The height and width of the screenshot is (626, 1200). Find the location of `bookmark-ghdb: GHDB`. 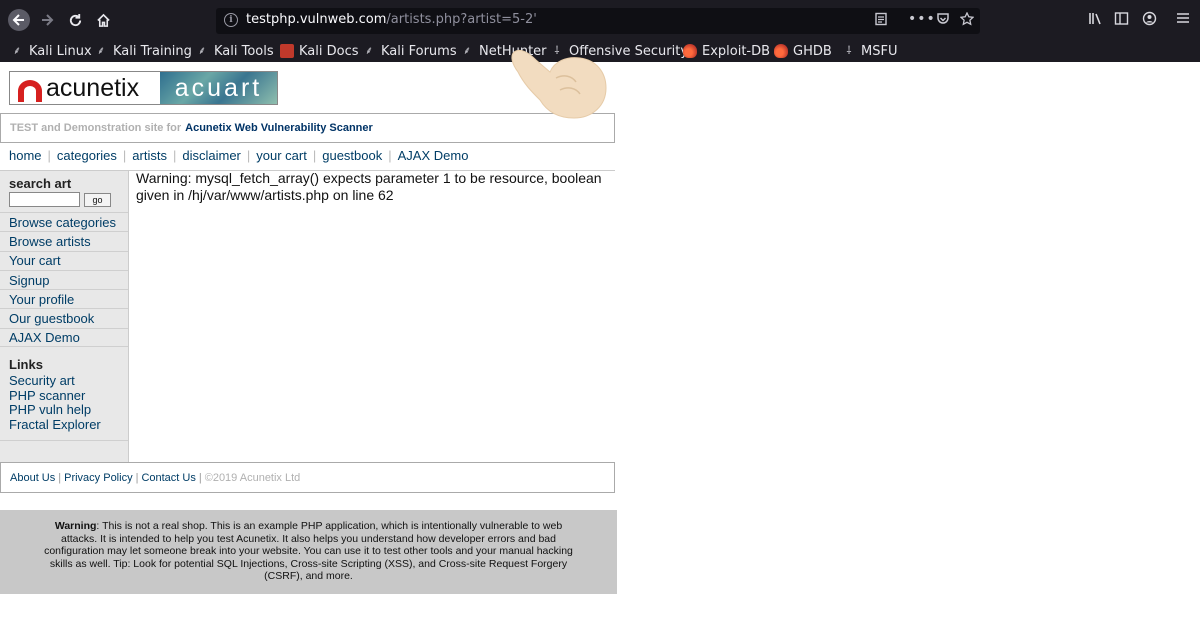

bookmark-ghdb: GHDB is located at coordinates (803, 51).